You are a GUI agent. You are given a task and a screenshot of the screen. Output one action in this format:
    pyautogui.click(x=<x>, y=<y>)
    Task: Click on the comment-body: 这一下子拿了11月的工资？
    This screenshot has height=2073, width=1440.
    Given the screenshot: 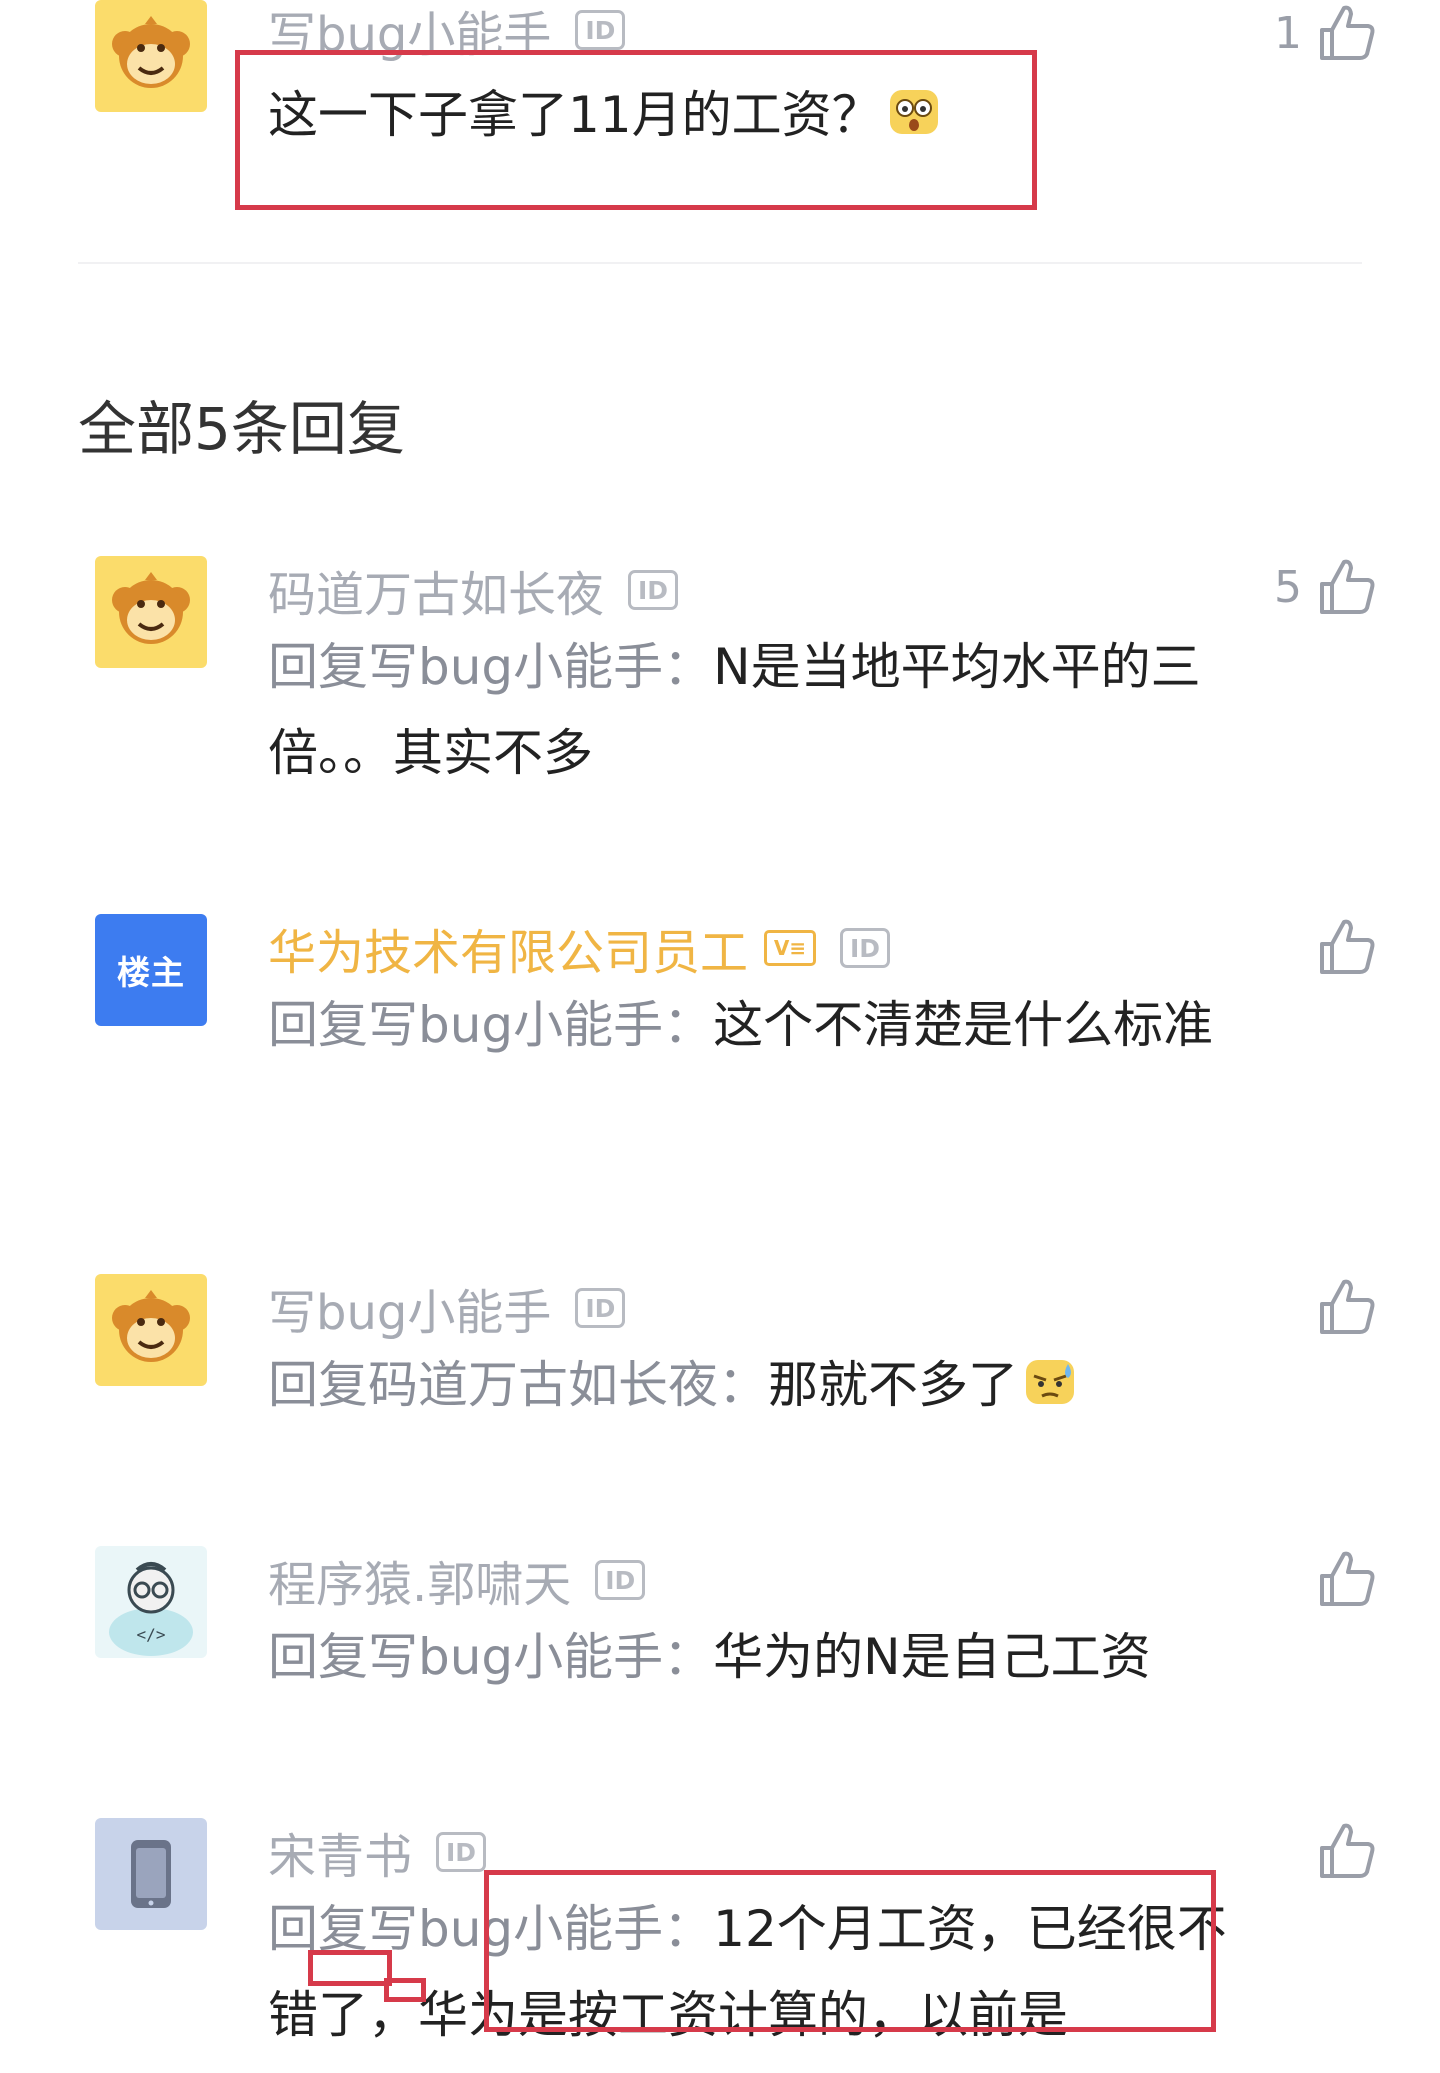 What is the action you would take?
    pyautogui.click(x=575, y=115)
    